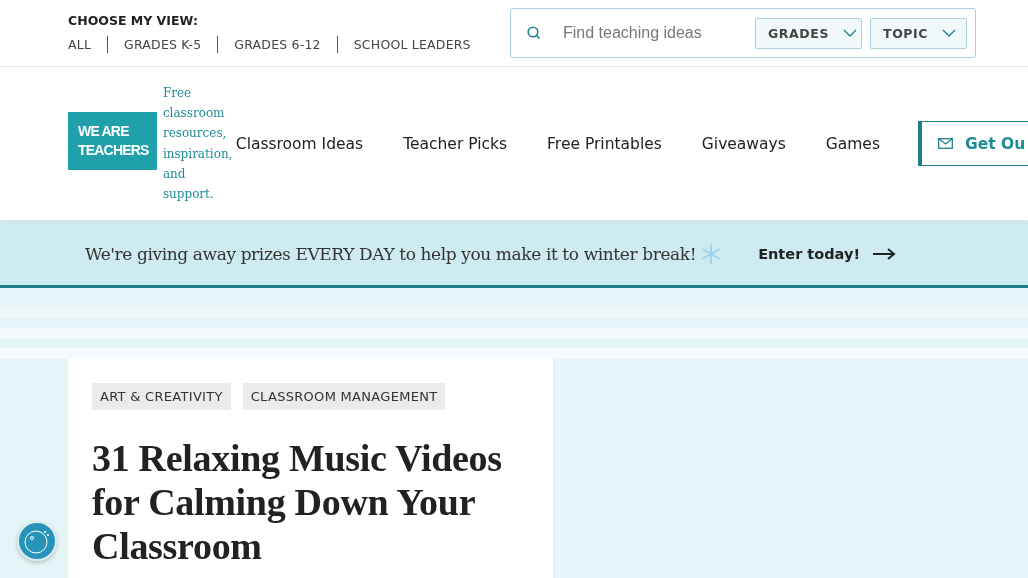  Describe the element at coordinates (277, 44) in the screenshot. I see `view-option-link: GRADES 6-12` at that location.